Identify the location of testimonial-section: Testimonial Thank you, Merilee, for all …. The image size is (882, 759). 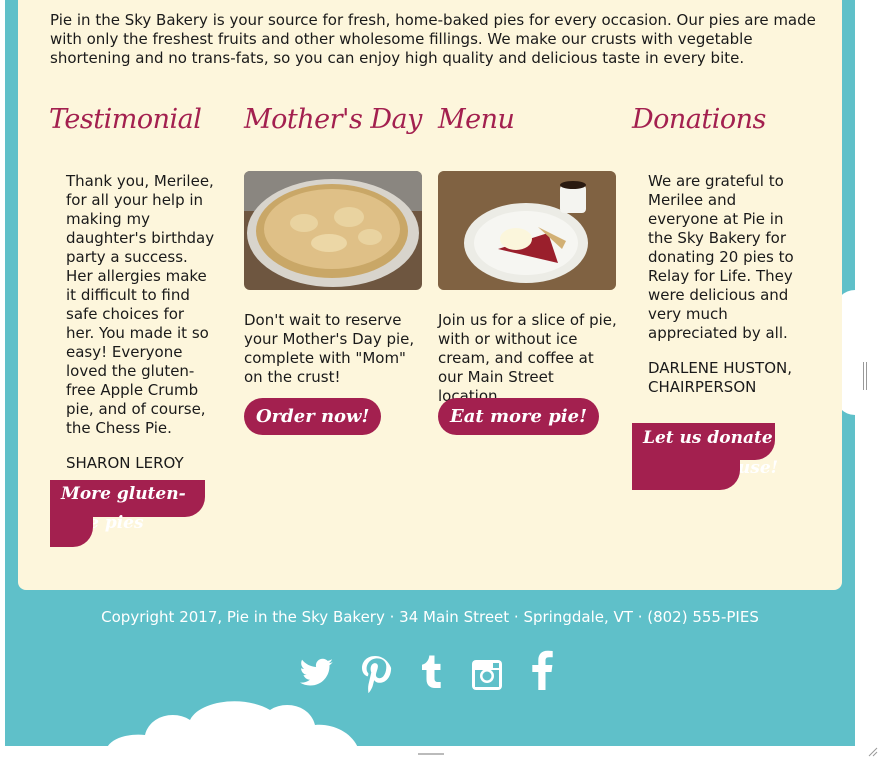
(140, 286).